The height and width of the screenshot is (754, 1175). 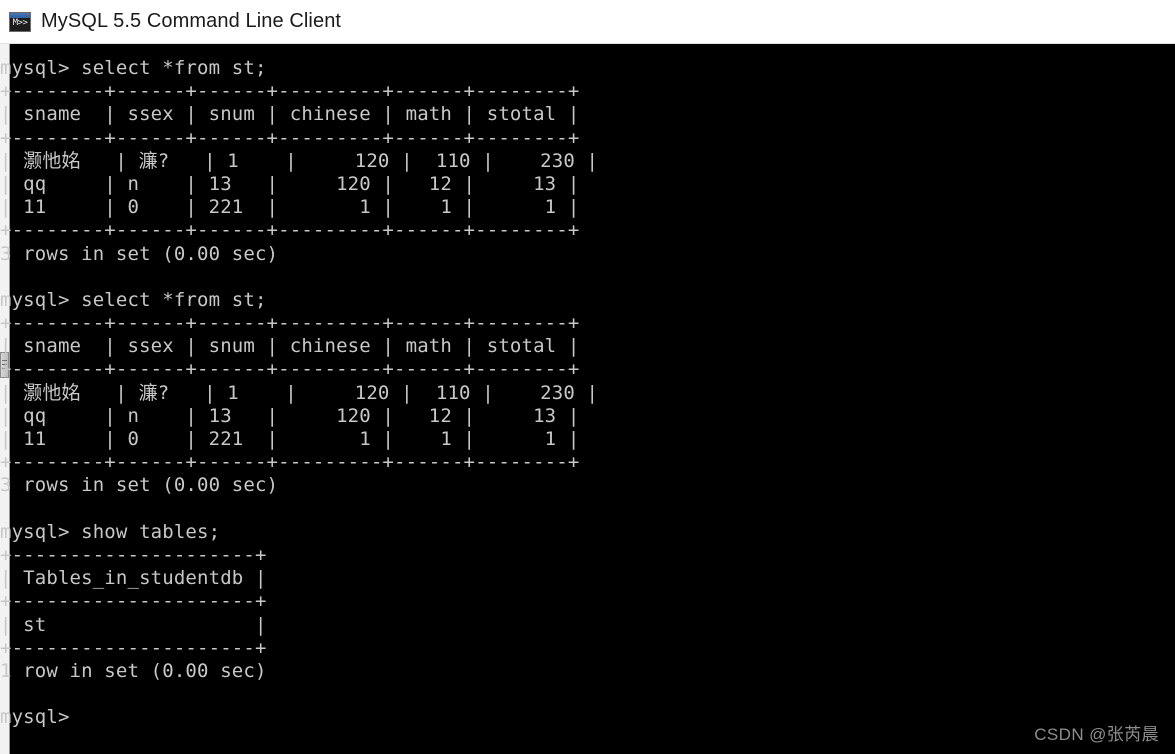 What do you see at coordinates (110, 531) in the screenshot?
I see `terminal-line: mysql> show tables;` at bounding box center [110, 531].